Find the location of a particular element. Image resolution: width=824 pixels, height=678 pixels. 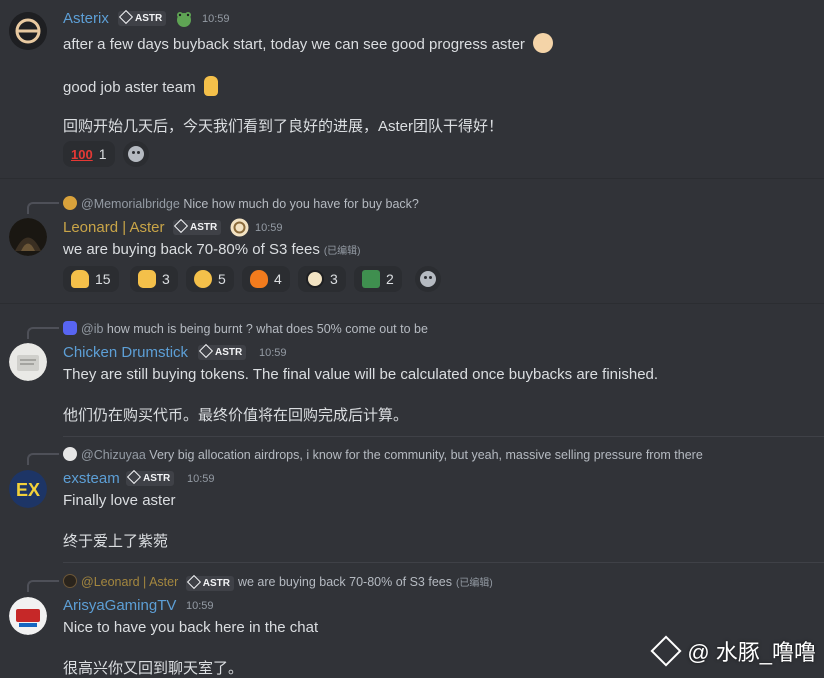

avatar-asterix is located at coordinates (28, 31).